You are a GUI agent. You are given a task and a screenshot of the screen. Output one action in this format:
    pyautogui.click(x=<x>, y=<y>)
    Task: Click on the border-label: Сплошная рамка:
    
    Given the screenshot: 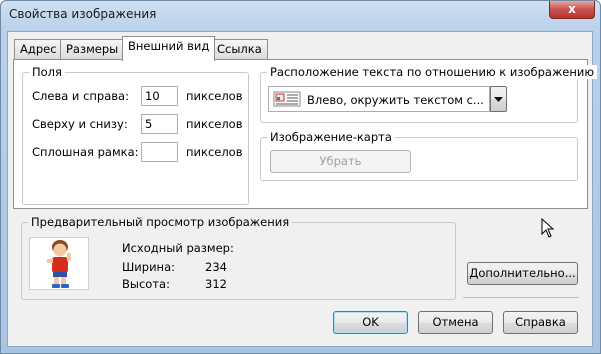 What is the action you would take?
    pyautogui.click(x=85, y=152)
    